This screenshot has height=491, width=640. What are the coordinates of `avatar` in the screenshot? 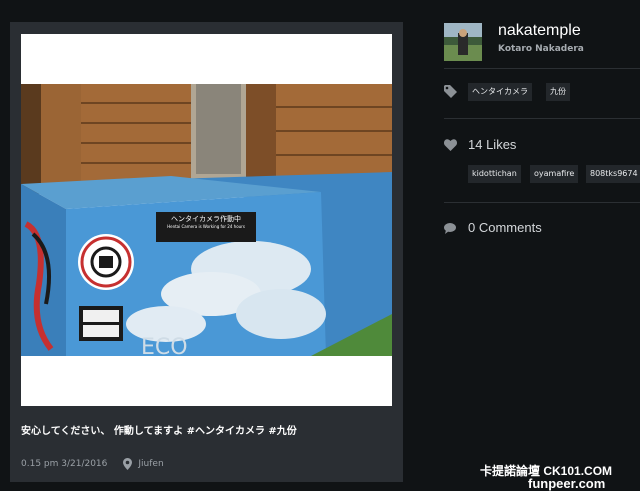 It's located at (463, 42).